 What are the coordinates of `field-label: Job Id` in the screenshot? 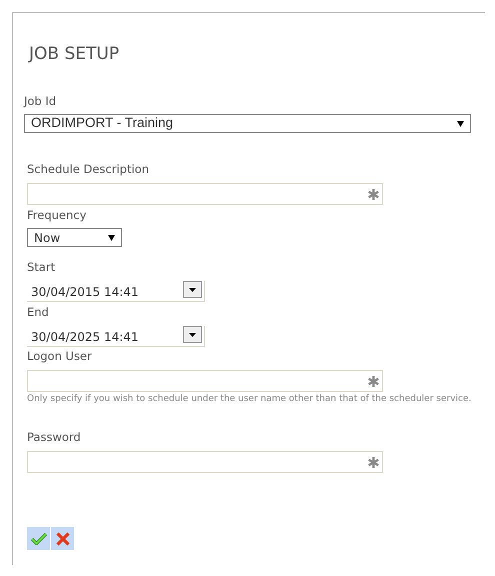 It's located at (40, 101).